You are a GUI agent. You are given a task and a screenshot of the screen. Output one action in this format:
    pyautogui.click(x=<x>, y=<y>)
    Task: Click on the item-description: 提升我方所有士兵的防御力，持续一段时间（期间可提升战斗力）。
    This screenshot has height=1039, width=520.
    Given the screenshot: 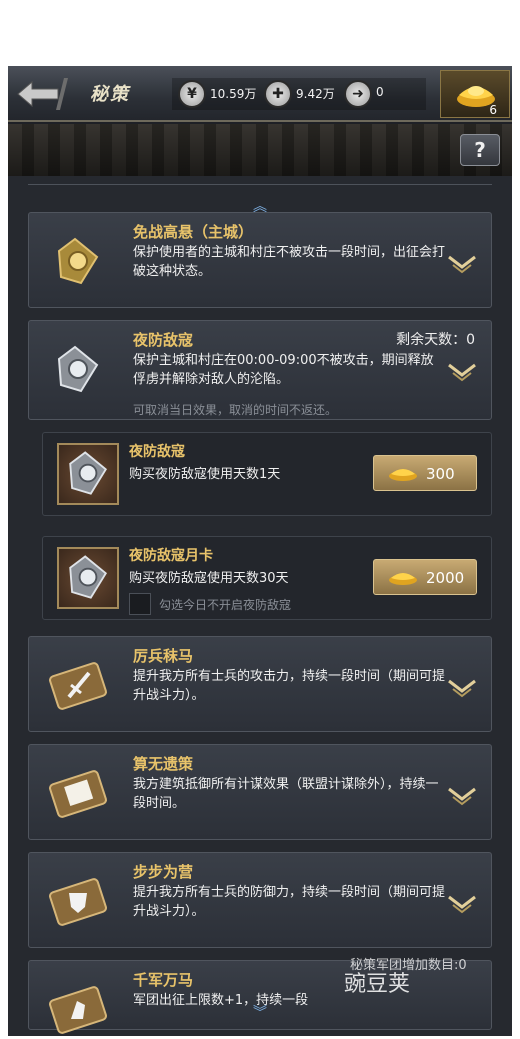 What is the action you would take?
    pyautogui.click(x=289, y=902)
    